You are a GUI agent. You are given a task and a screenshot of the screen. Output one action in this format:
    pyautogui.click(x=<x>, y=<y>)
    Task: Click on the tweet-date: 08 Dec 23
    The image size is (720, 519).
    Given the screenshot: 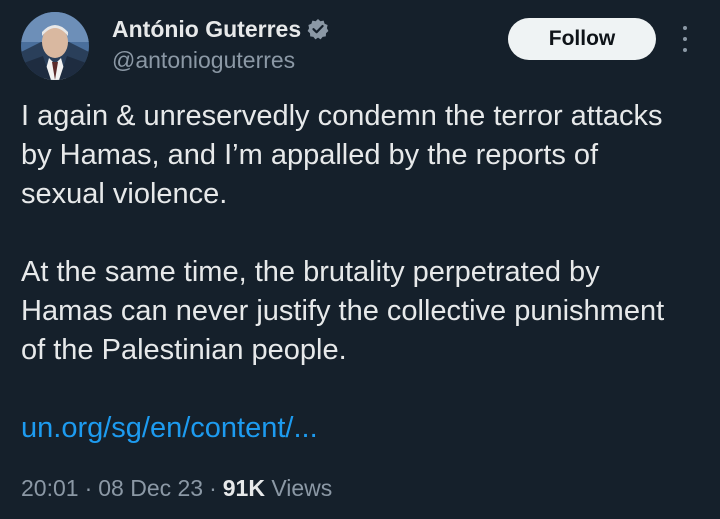 What is the action you would take?
    pyautogui.click(x=150, y=488)
    